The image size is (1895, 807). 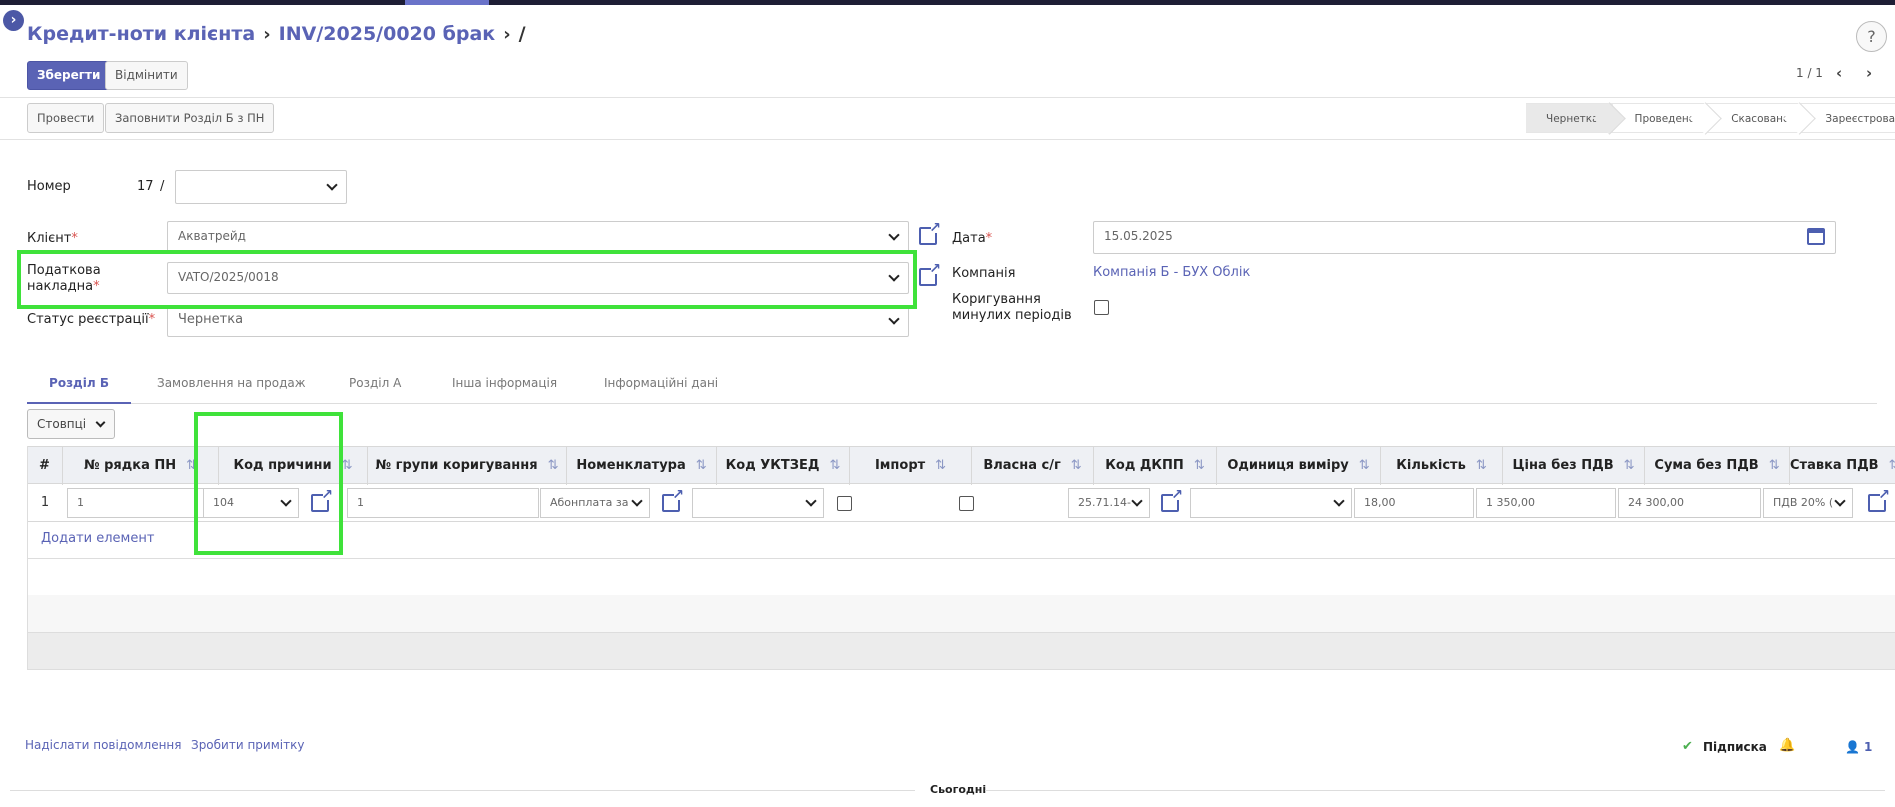 I want to click on own-agri-checkbox, so click(x=966, y=503).